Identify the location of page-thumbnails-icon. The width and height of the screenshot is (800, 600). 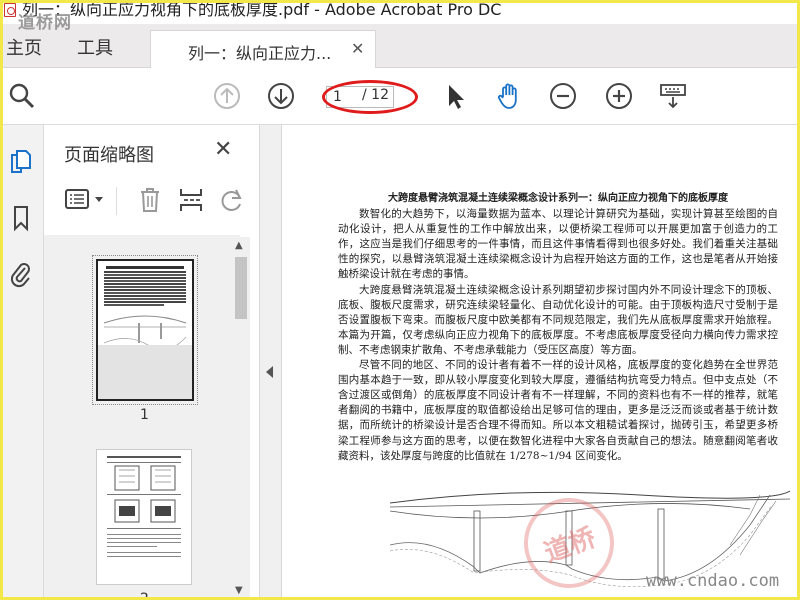
(21, 162).